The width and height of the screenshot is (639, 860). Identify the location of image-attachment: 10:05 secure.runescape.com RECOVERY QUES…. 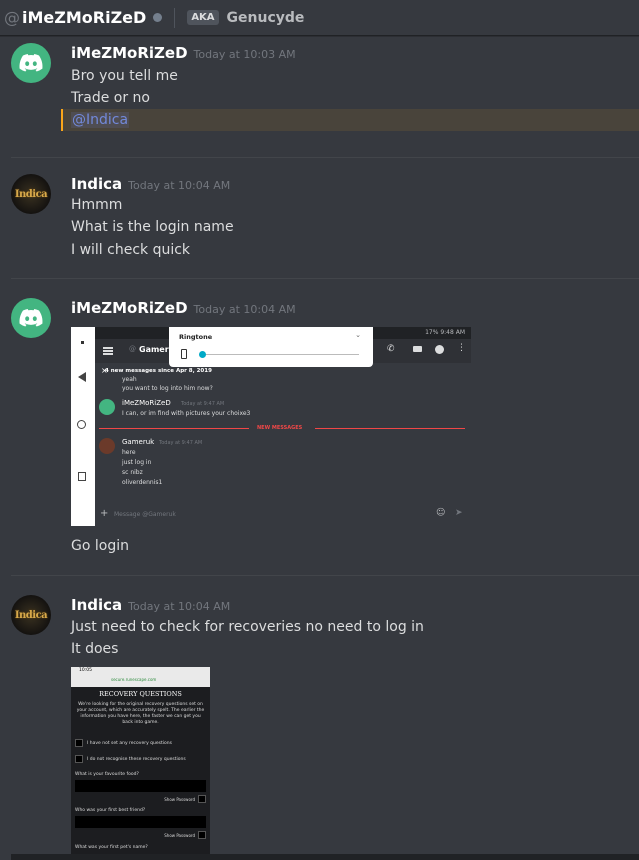
(140, 763).